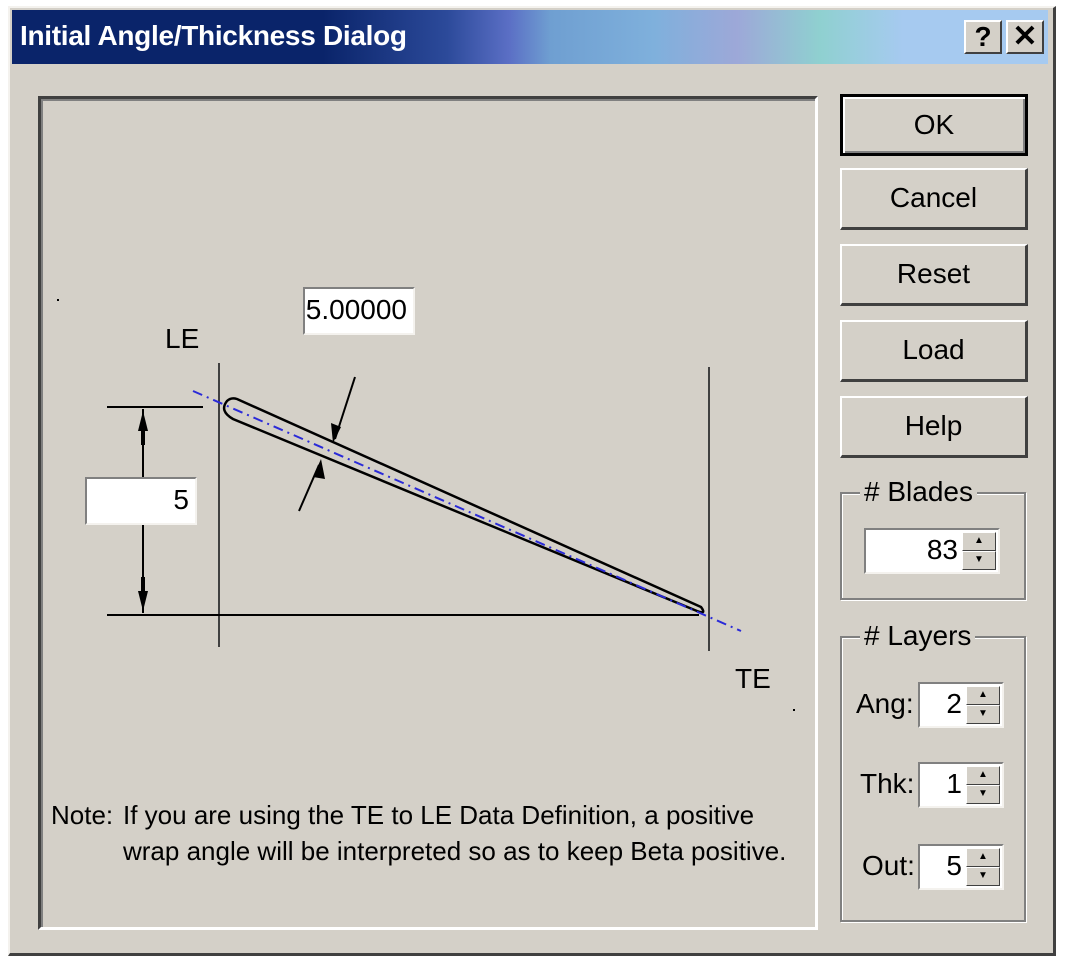 Image resolution: width=1068 pixels, height=964 pixels. I want to click on ang-spin-arrows: ▲ ▼, so click(983, 705).